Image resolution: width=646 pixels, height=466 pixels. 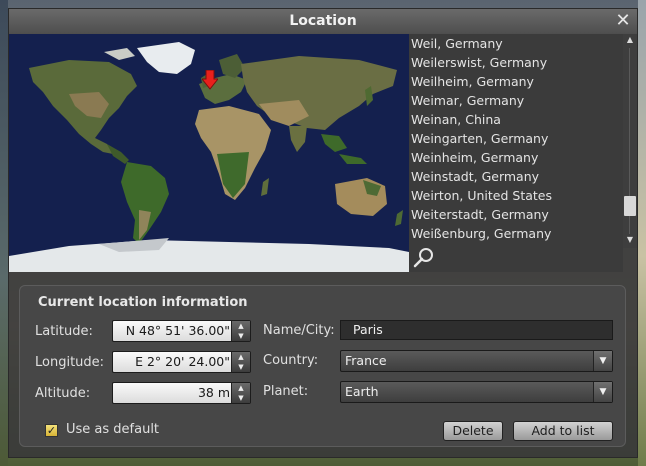 What do you see at coordinates (473, 431) in the screenshot?
I see `delete-button: Delete` at bounding box center [473, 431].